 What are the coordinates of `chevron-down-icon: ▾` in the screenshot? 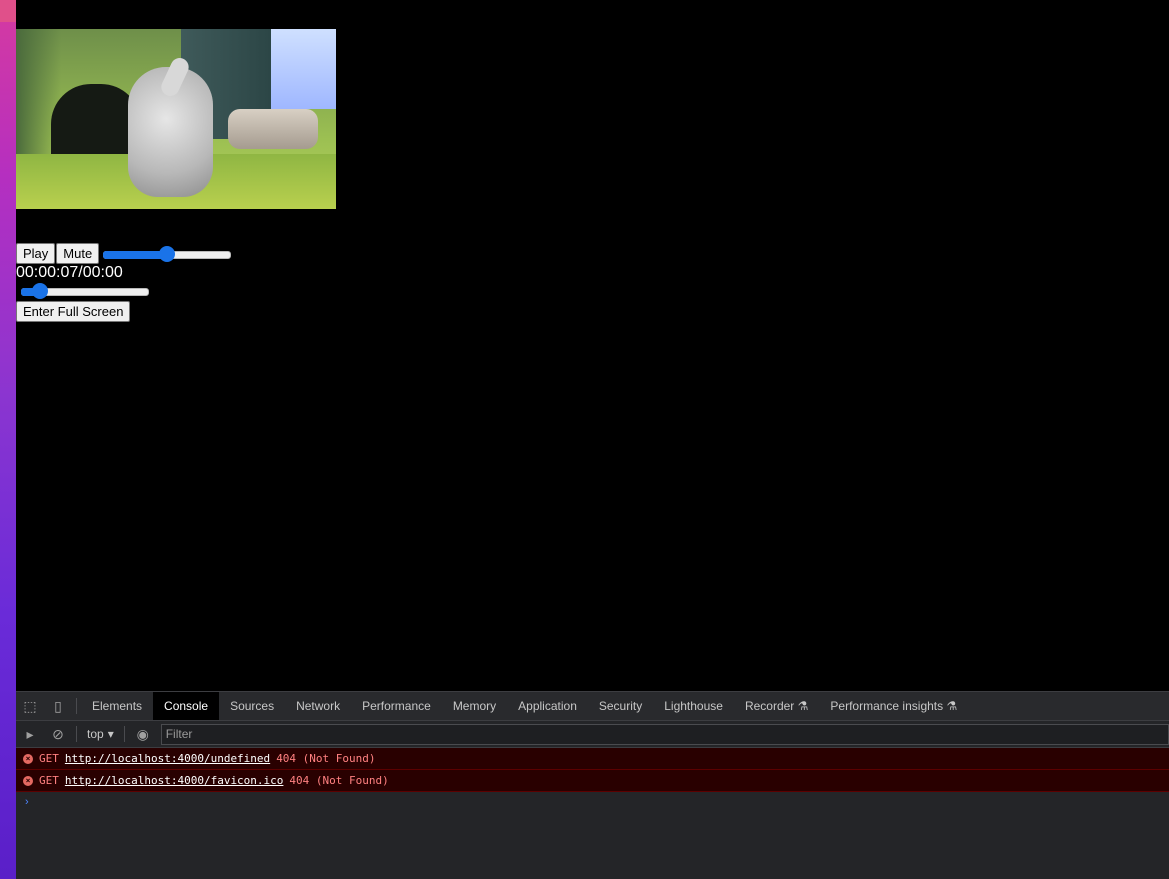 It's located at (110, 734).